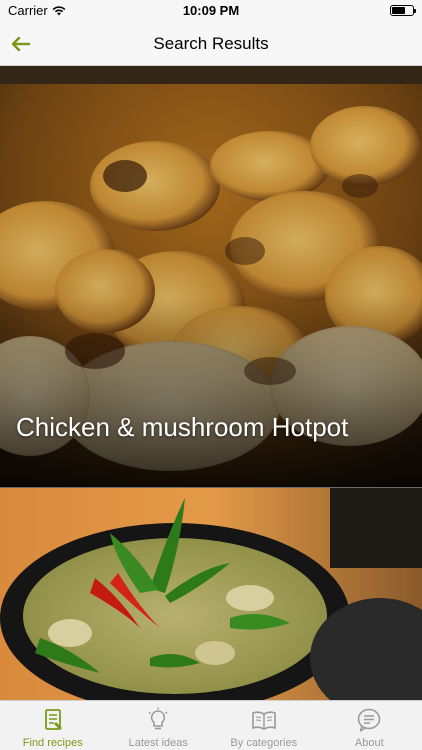 This screenshot has height=750, width=422. I want to click on chat-bubble-icon, so click(369, 720).